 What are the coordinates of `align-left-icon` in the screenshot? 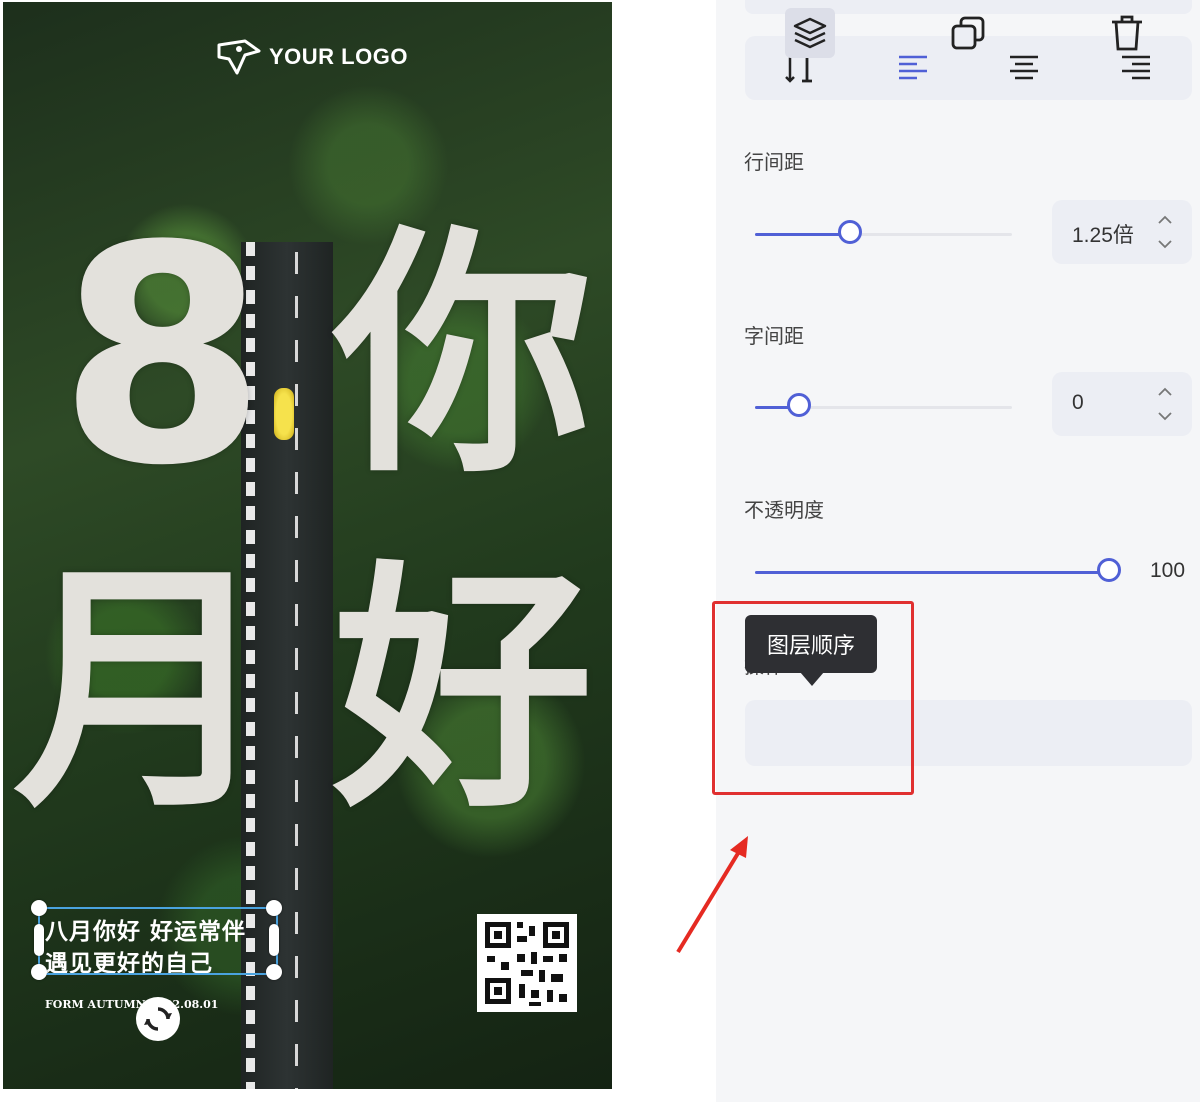 It's located at (912, 67).